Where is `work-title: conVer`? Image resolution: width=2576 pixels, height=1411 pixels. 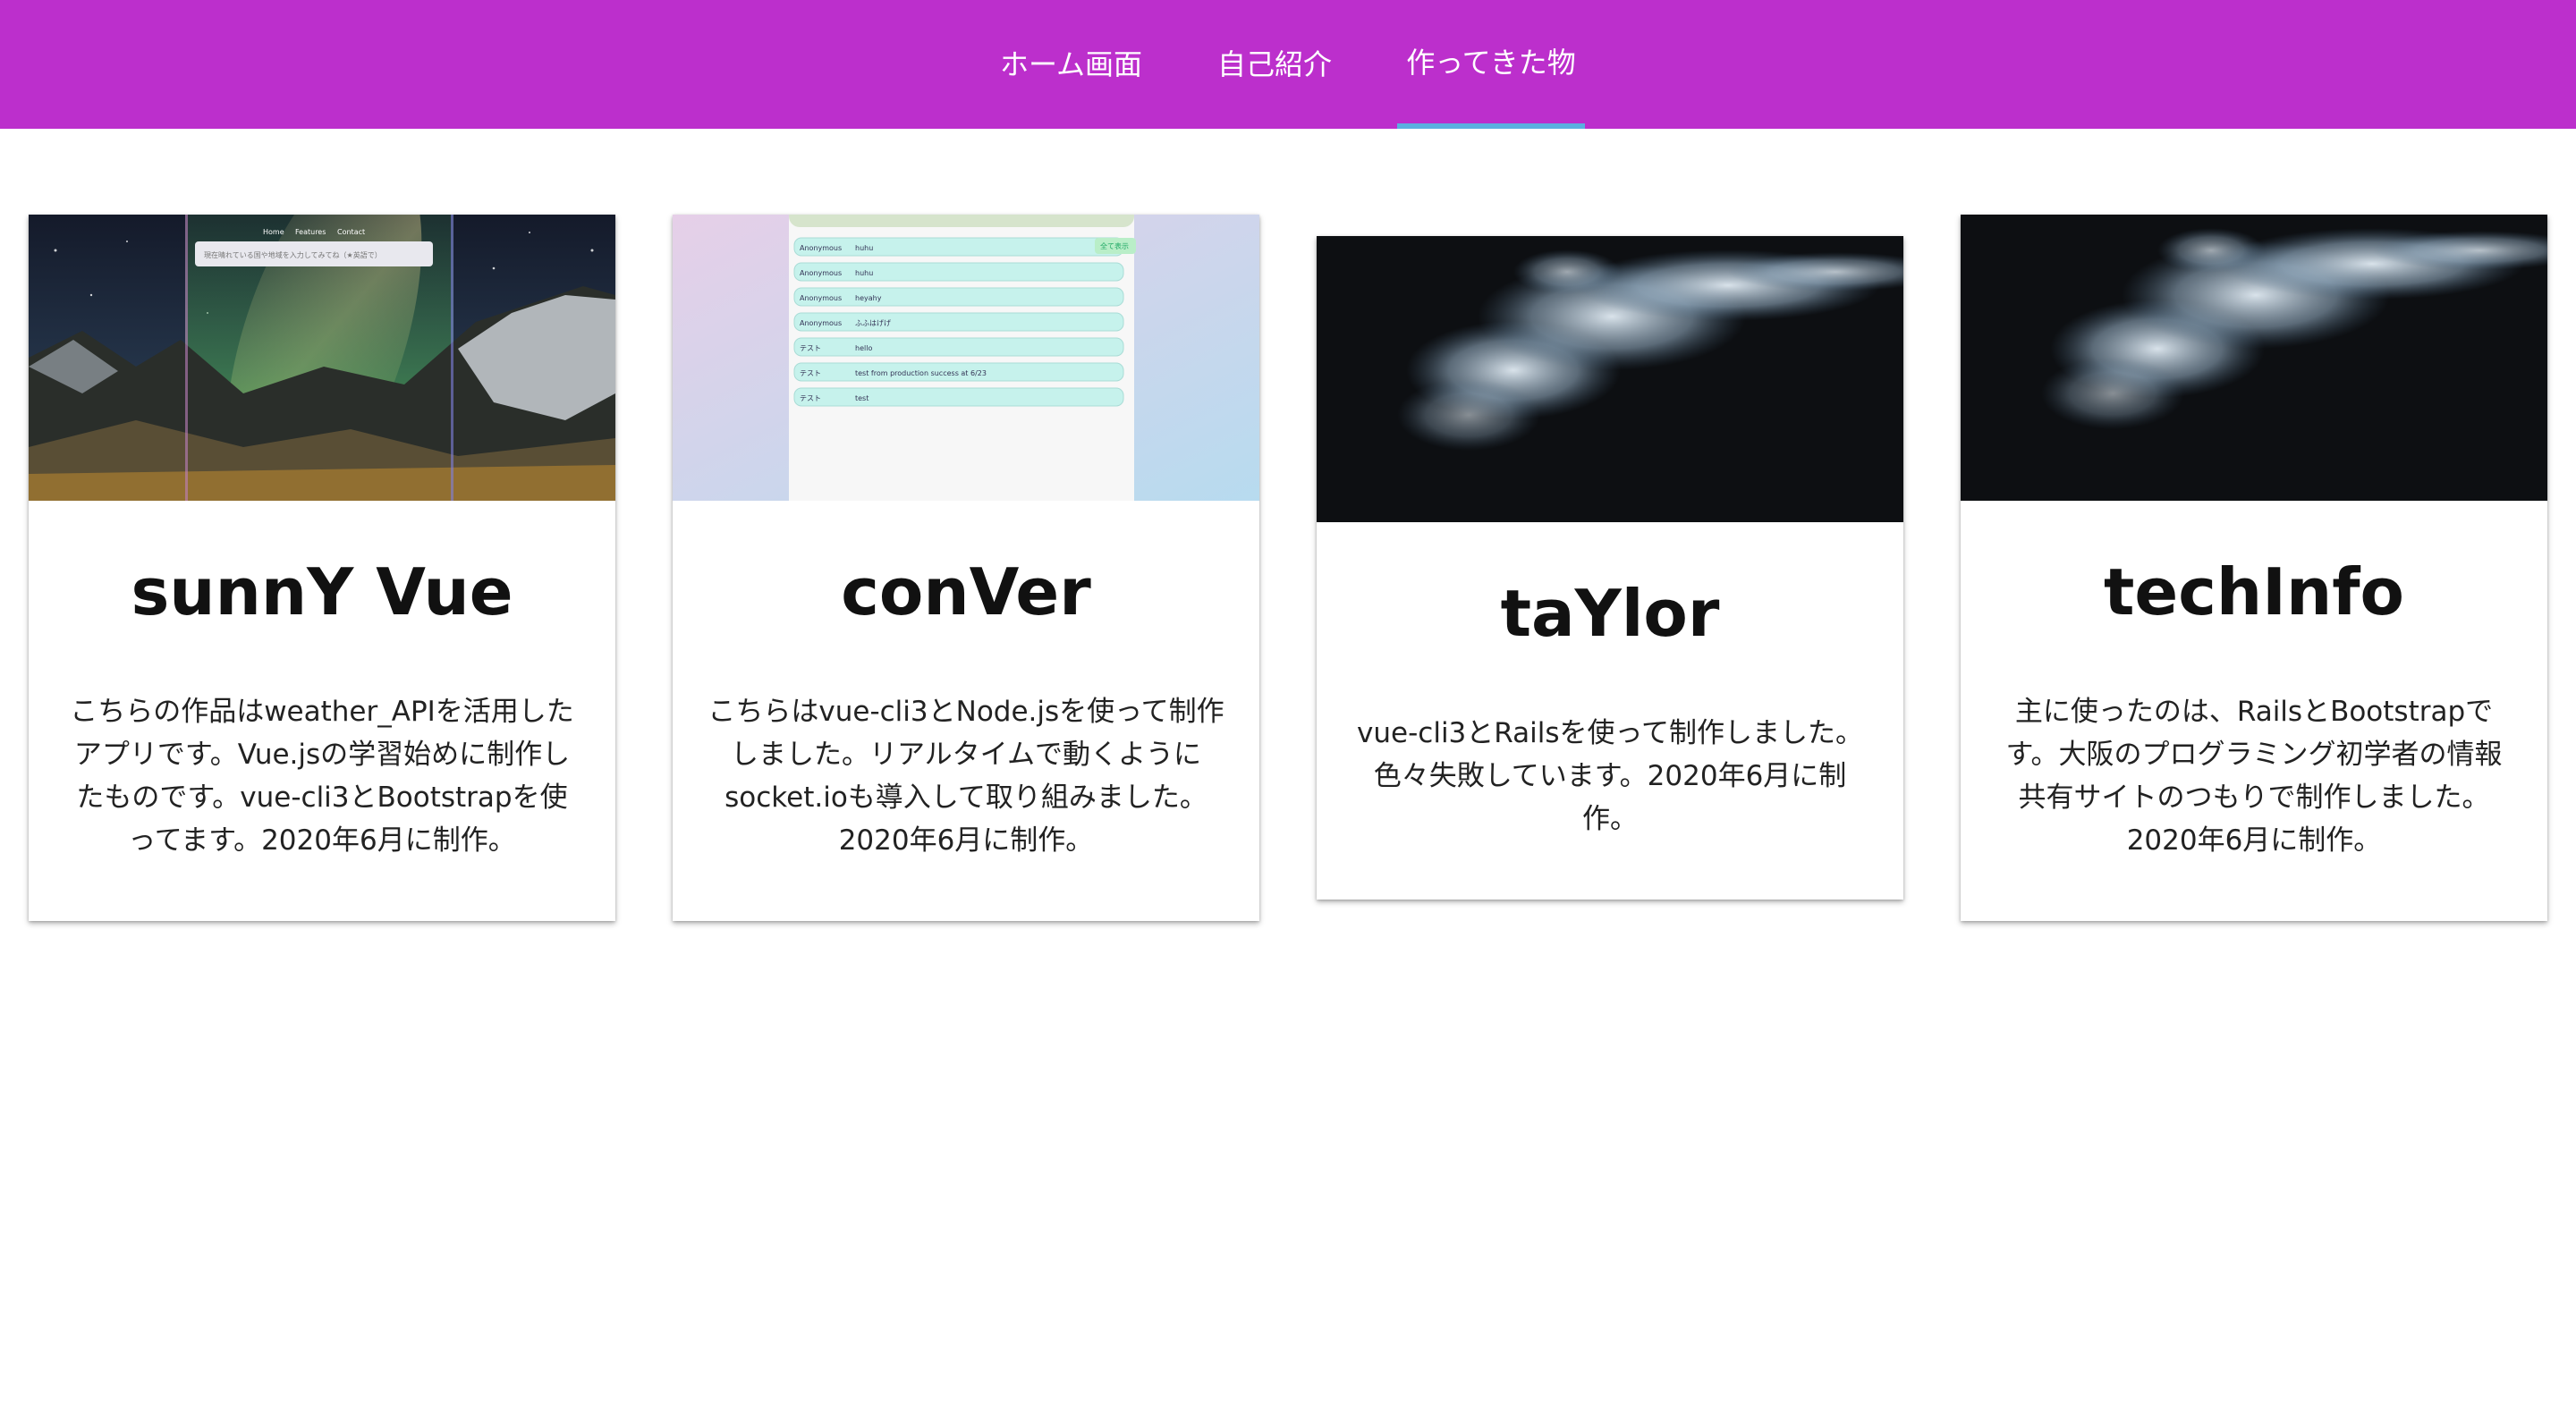 work-title: conVer is located at coordinates (966, 592).